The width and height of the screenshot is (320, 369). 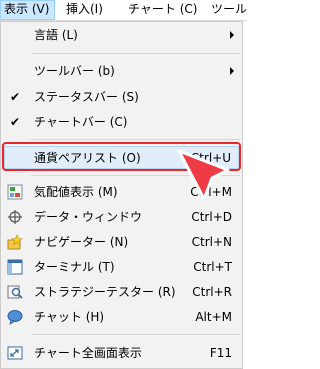 What do you see at coordinates (74, 71) in the screenshot?
I see `menu-item-label: ツールバー (b)` at bounding box center [74, 71].